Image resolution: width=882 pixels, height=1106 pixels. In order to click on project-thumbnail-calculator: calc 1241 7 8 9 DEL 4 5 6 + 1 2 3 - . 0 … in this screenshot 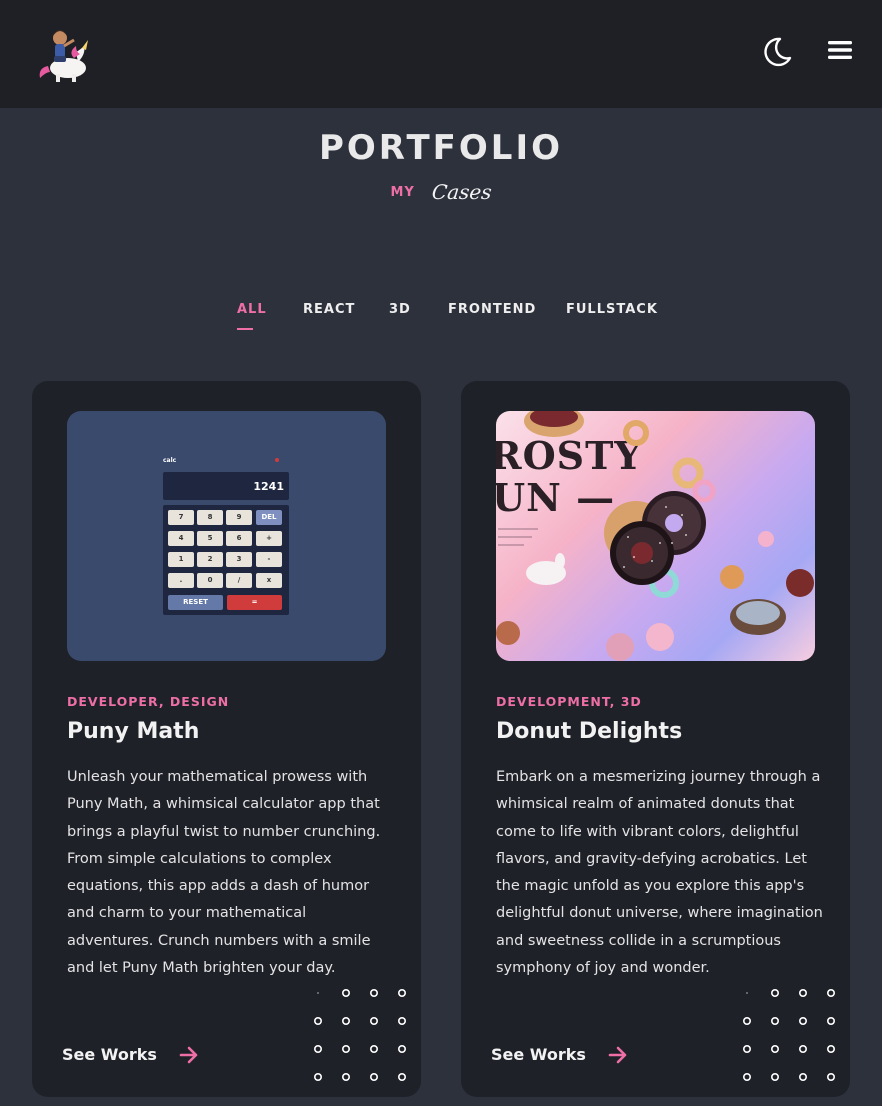, I will do `click(226, 536)`.